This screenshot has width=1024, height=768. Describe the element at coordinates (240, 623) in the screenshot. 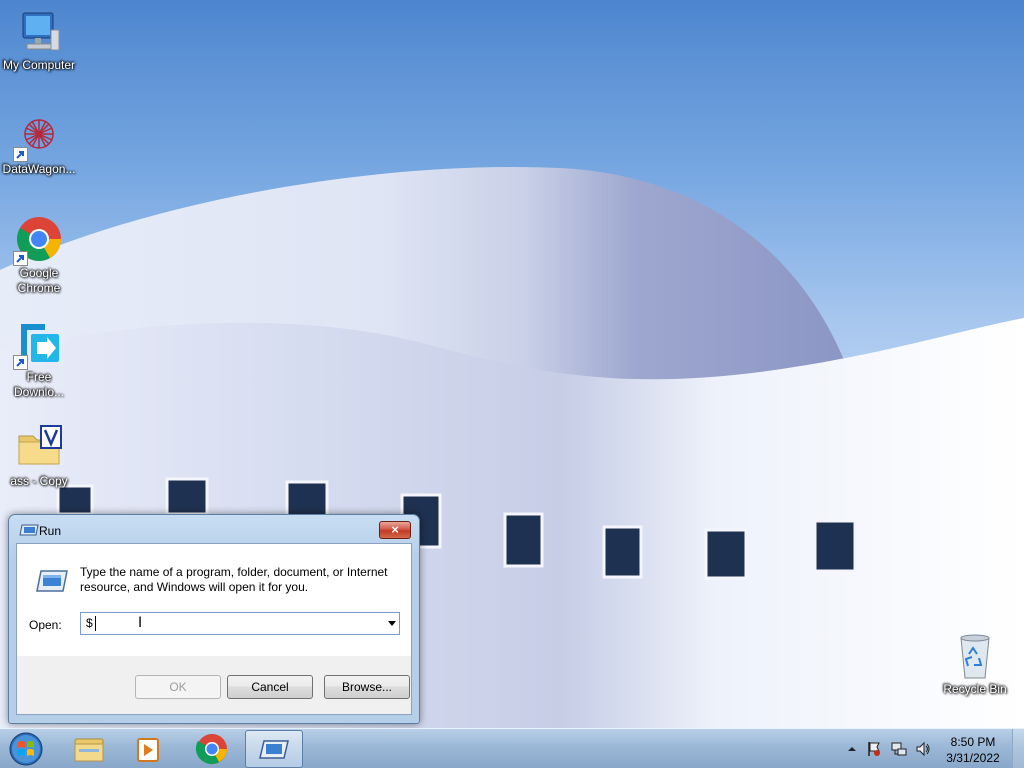

I see `open-combobox: $` at that location.